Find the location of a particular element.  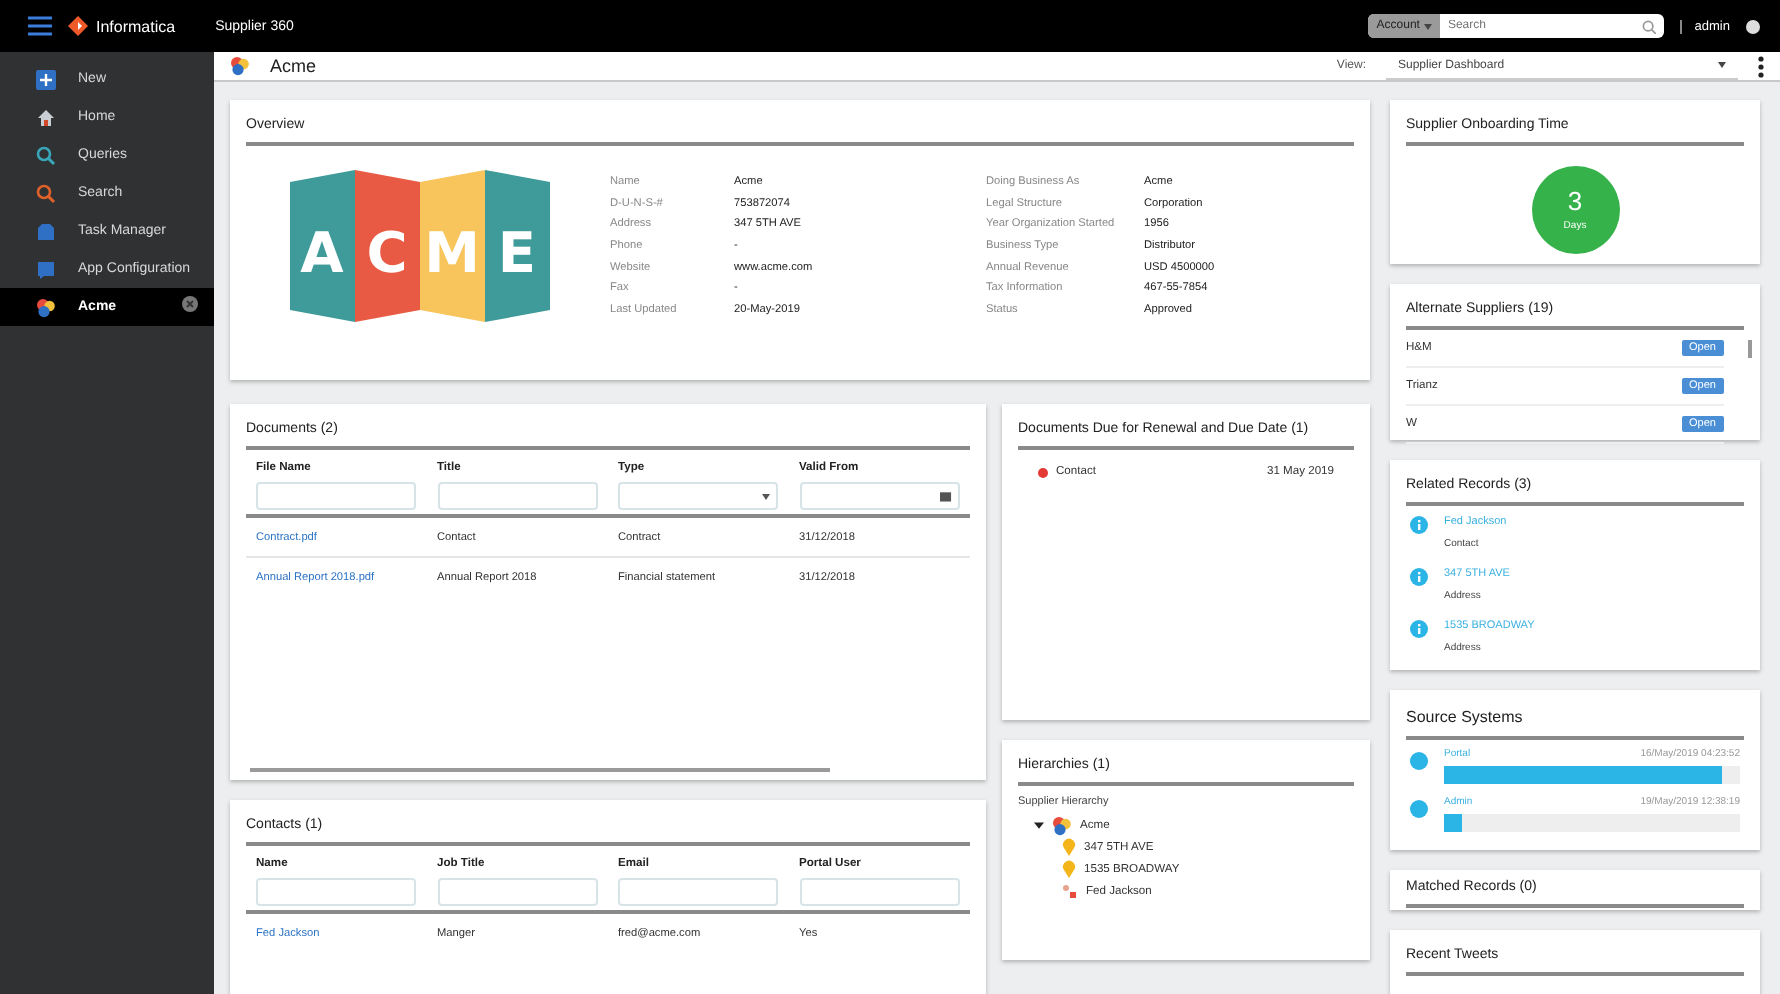

menu-icon is located at coordinates (40, 26).